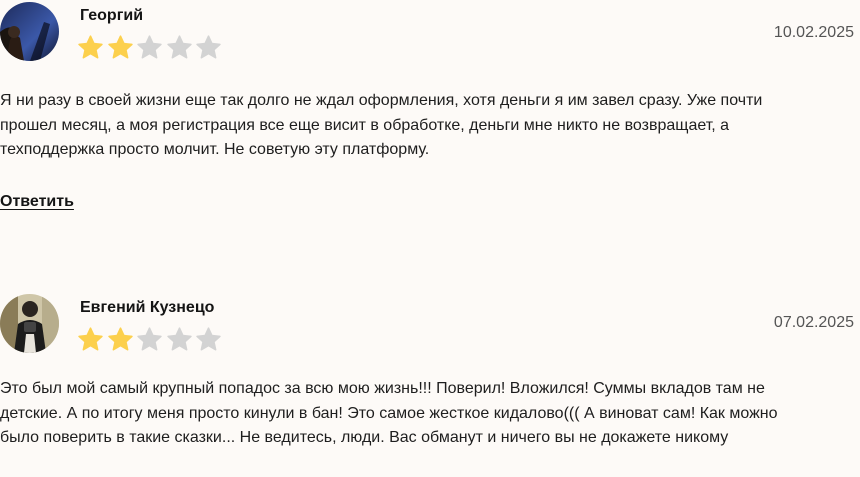  I want to click on author-name: Георгий, so click(112, 15).